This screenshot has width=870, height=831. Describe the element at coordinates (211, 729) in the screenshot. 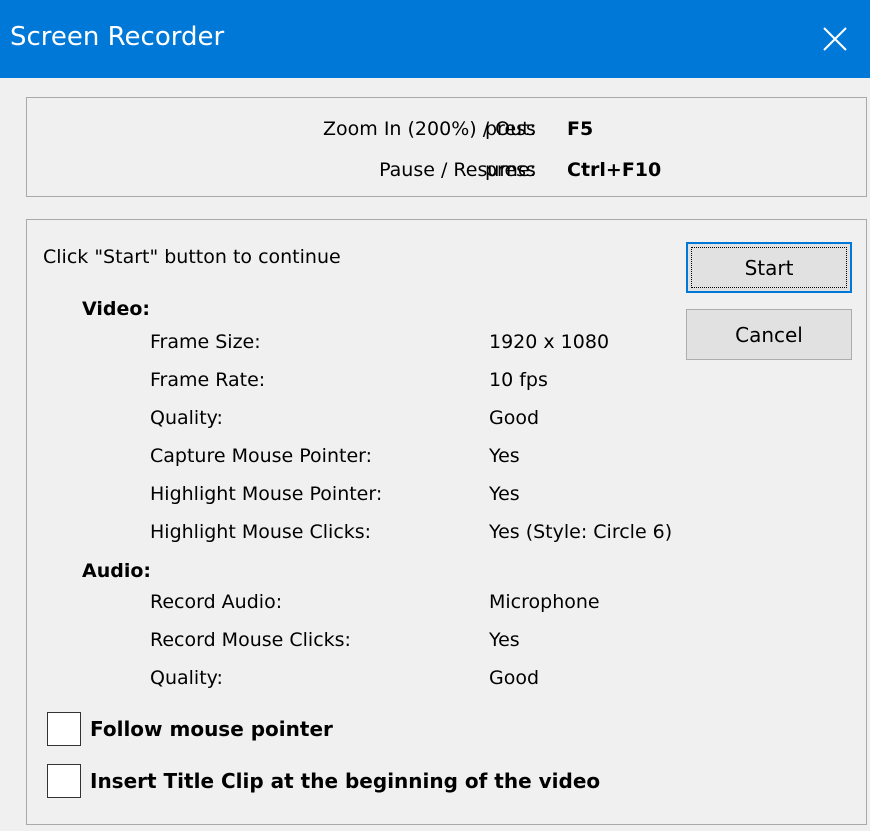

I see `follow-mouse-label: Follow mouse pointer` at that location.